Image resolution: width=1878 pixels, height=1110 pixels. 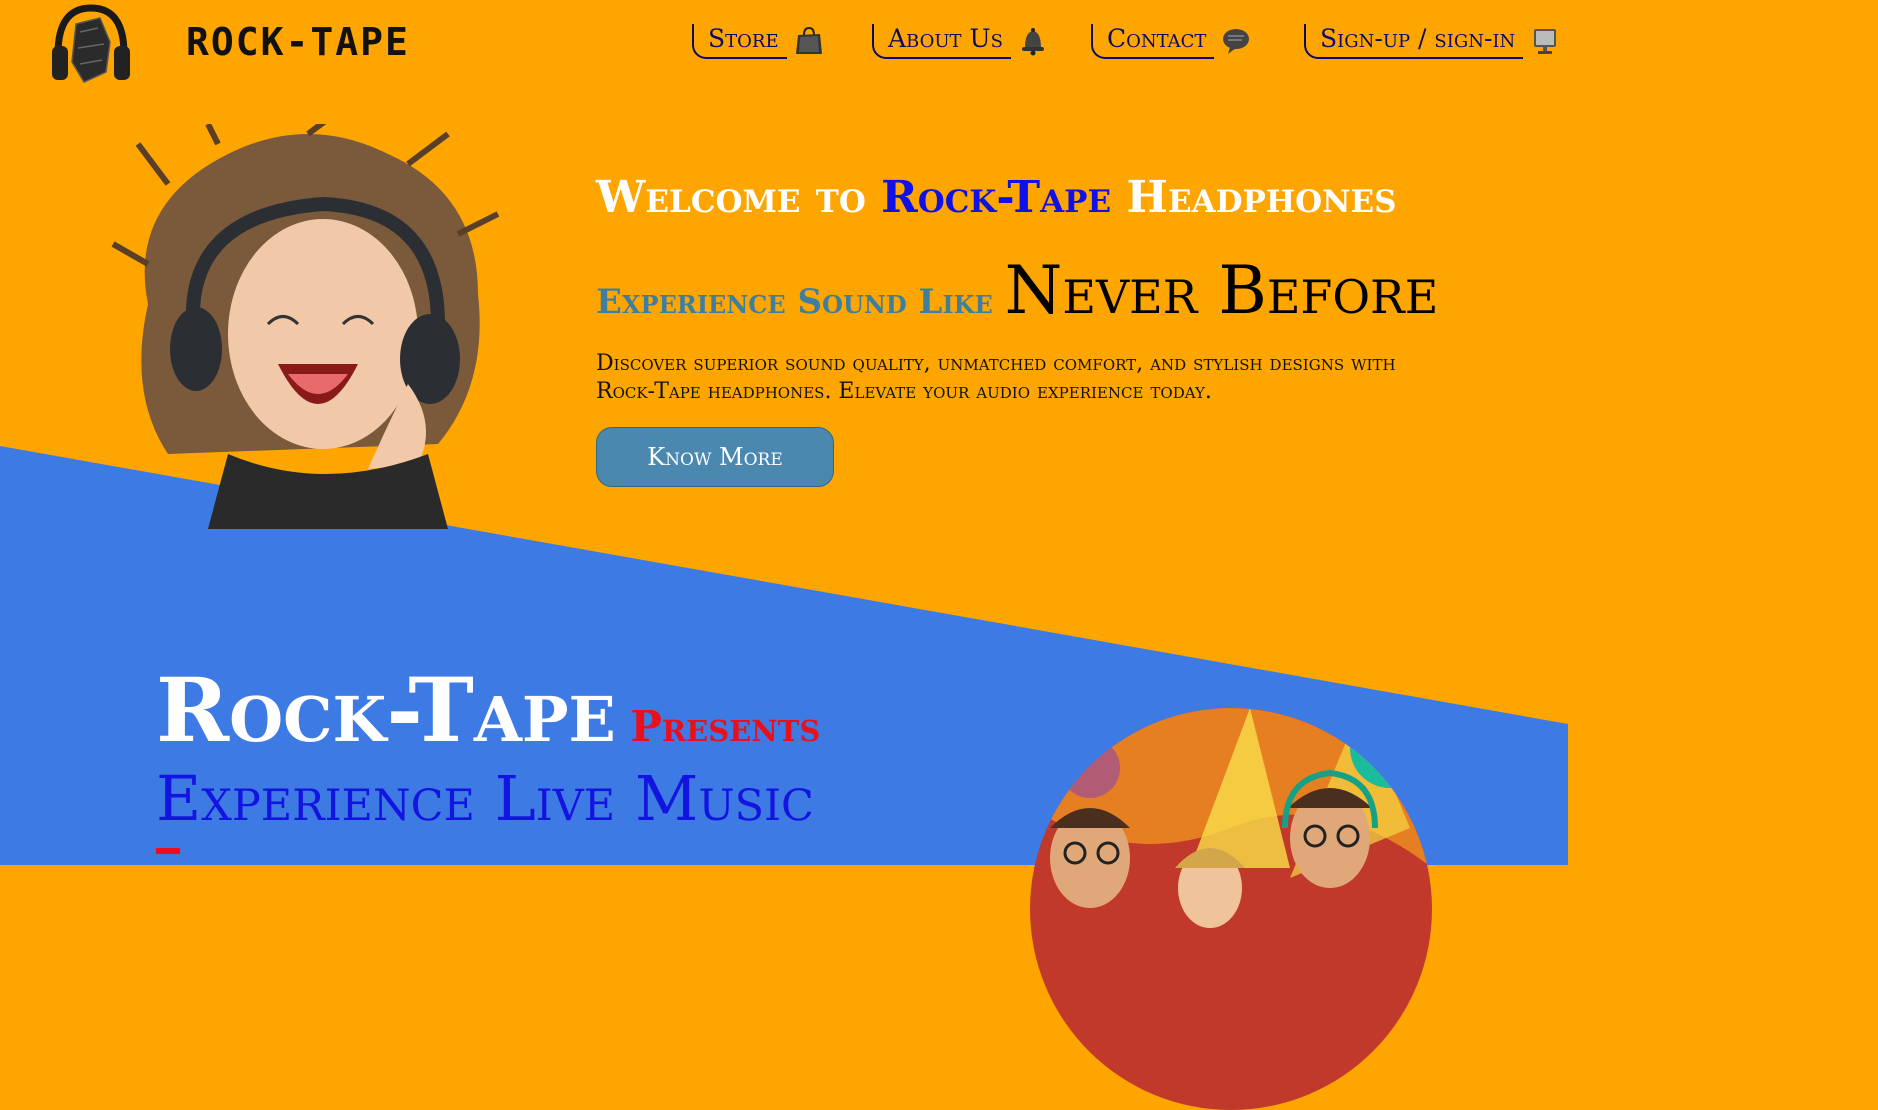 What do you see at coordinates (739, 41) in the screenshot?
I see `nav-store-label: Store` at bounding box center [739, 41].